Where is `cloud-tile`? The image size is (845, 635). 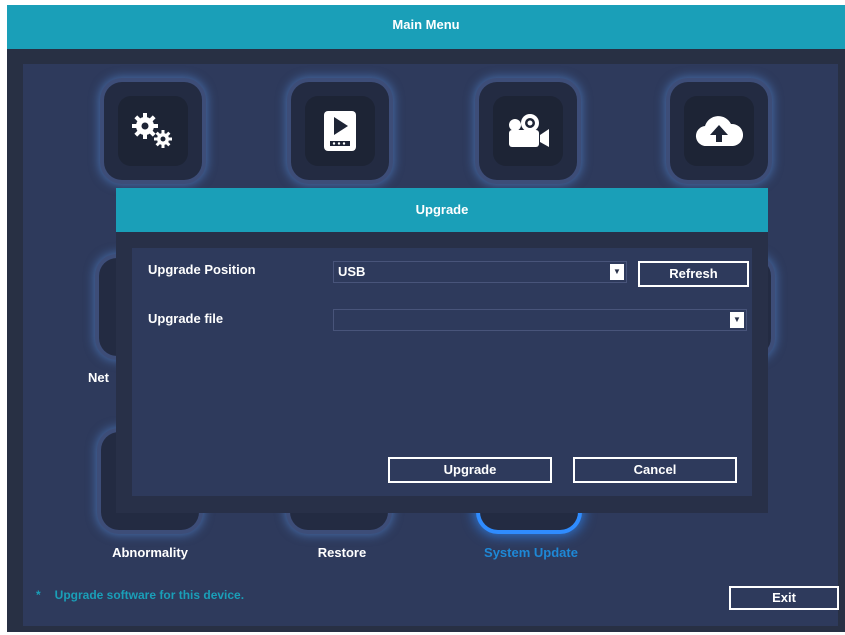
cloud-tile is located at coordinates (719, 131).